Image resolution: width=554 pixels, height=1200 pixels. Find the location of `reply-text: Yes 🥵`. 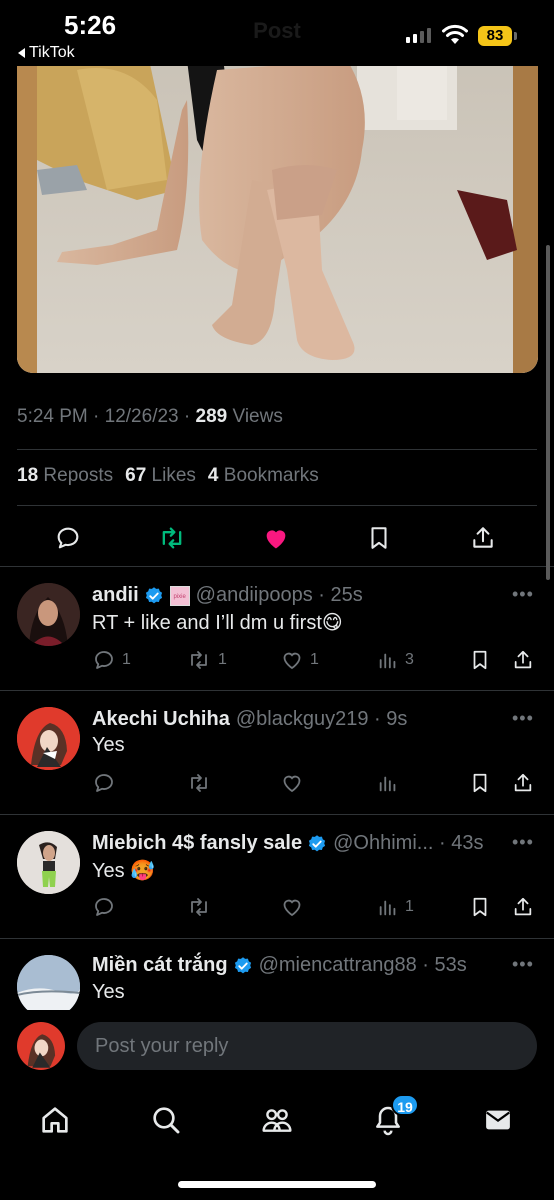

reply-text: Yes 🥵 is located at coordinates (124, 871).